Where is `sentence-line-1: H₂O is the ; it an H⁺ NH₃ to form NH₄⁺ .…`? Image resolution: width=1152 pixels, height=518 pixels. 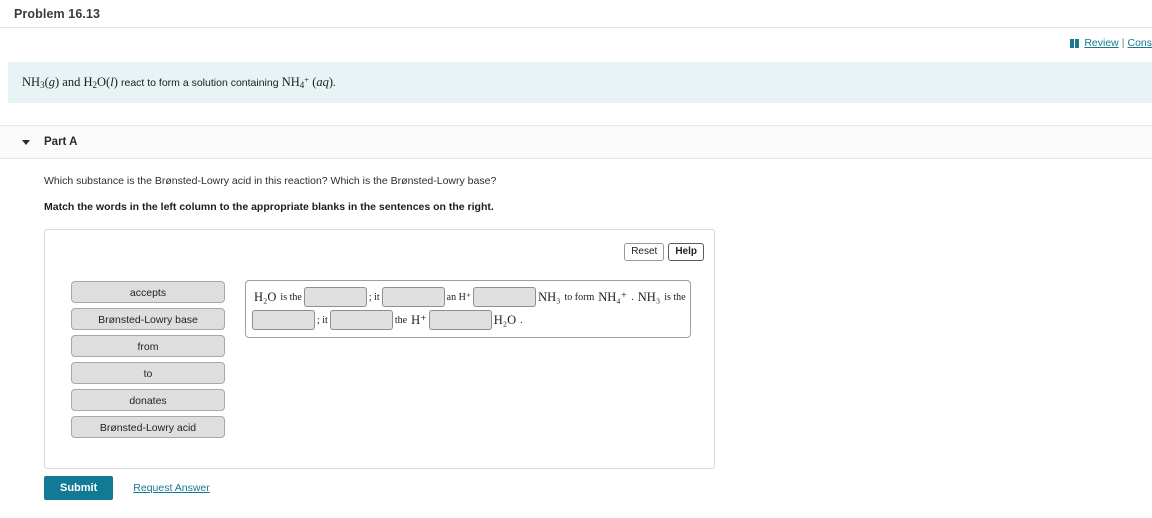
sentence-line-1: H₂O is the ; it an H⁺ NH₃ to form NH₄⁺ .… is located at coordinates (469, 297).